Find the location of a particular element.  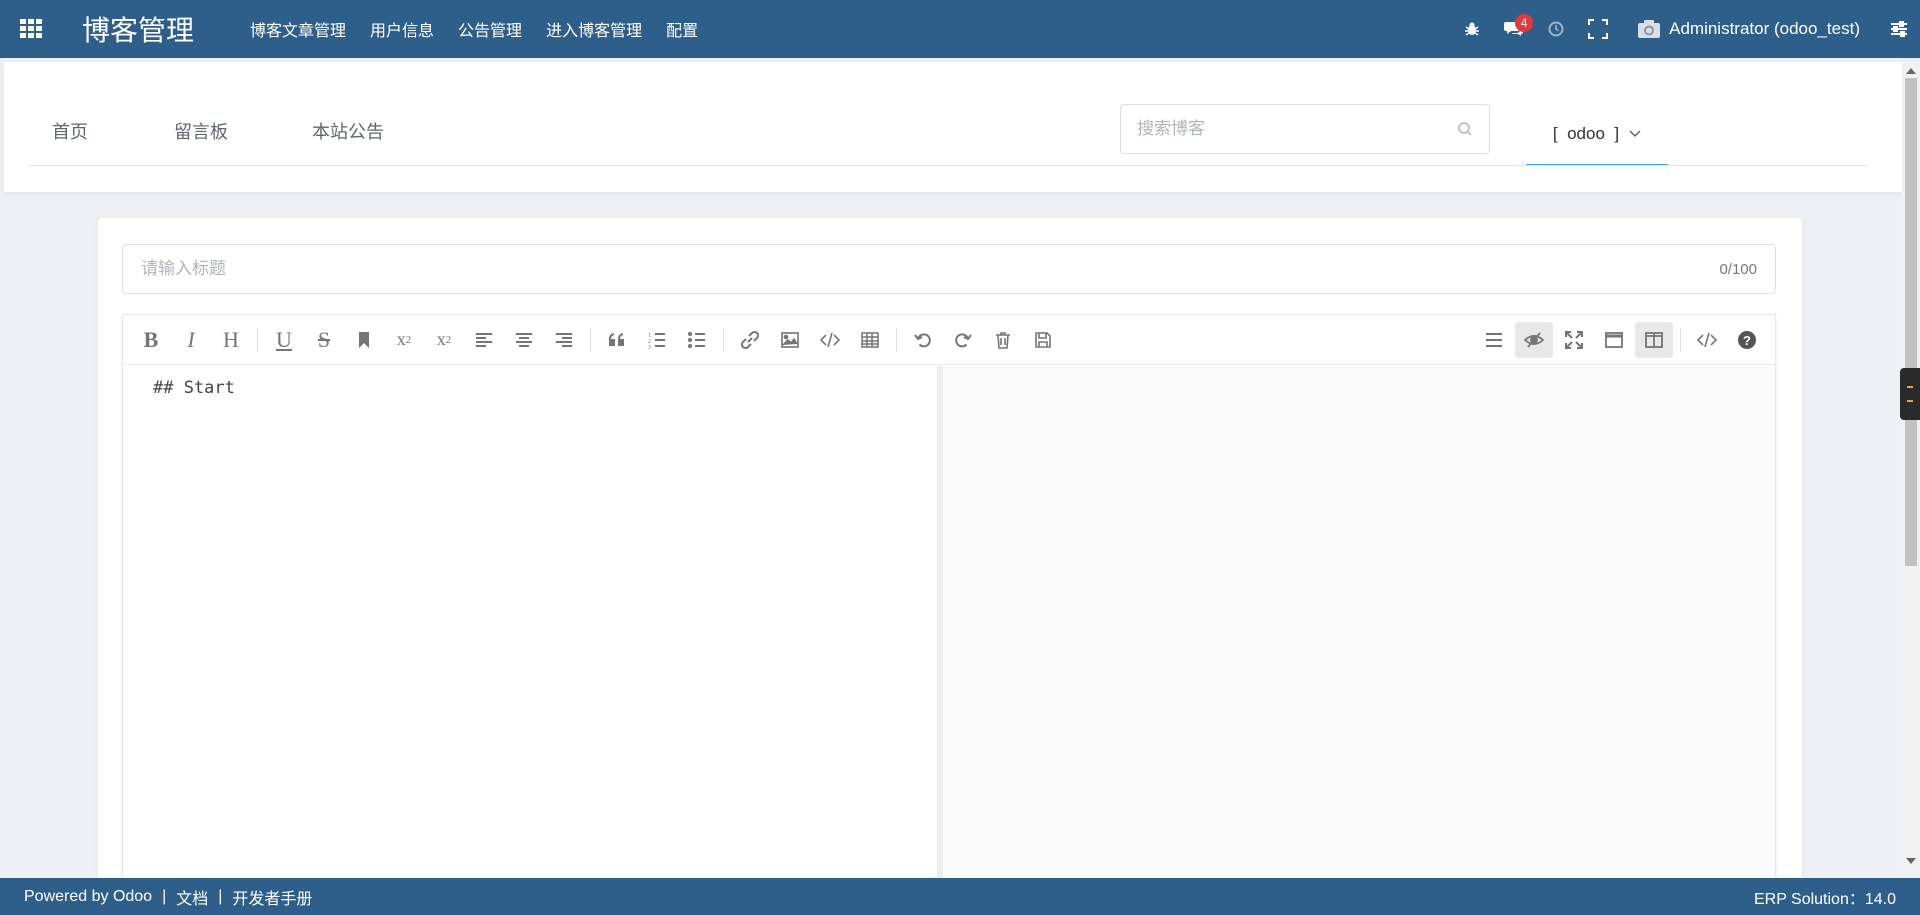

settings-sliders-icon is located at coordinates (1899, 29).